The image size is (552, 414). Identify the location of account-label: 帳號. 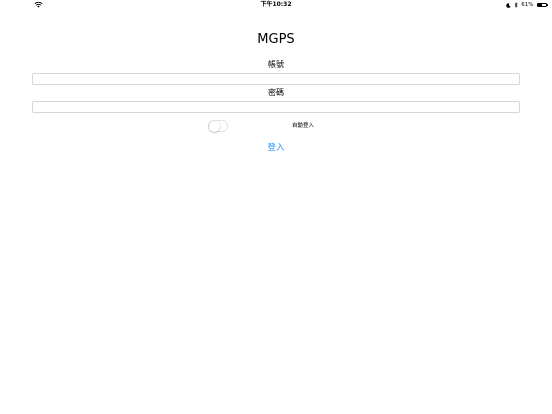
(276, 64).